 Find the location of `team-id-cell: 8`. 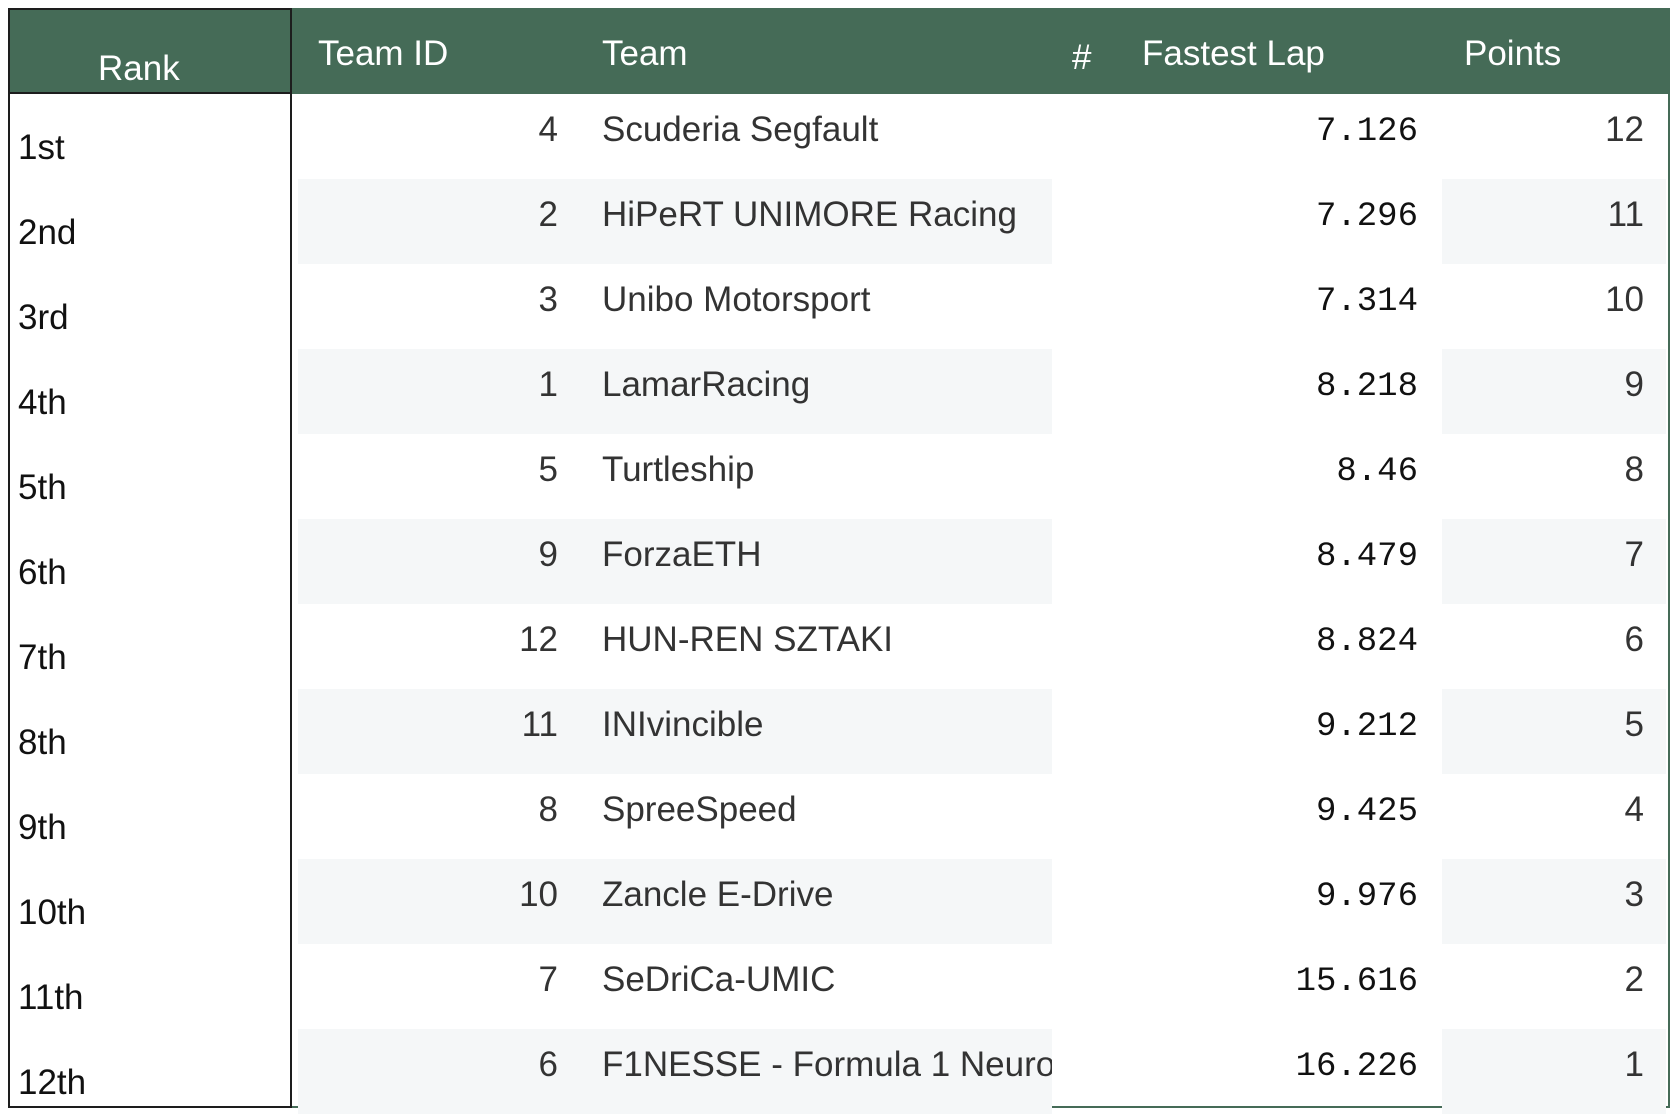

team-id-cell: 8 is located at coordinates (548, 809).